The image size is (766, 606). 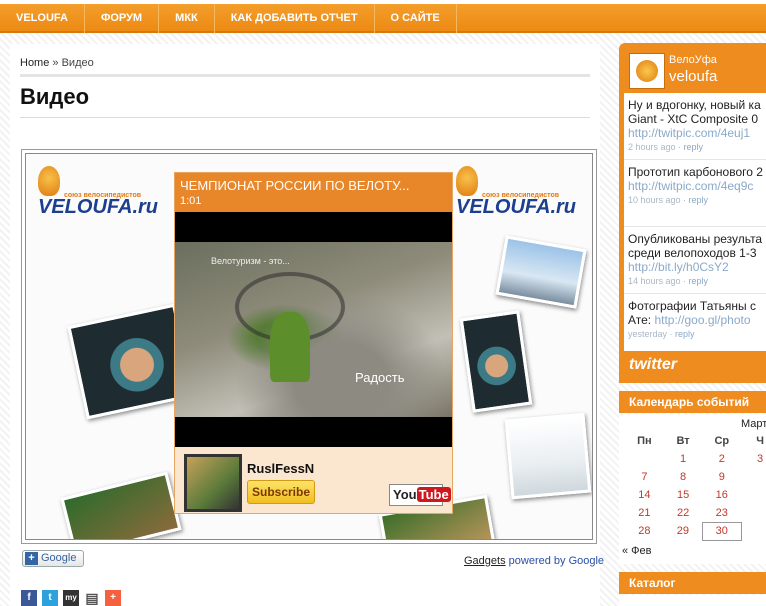 I want to click on breadcrumb-current: Видео, so click(x=77, y=63).